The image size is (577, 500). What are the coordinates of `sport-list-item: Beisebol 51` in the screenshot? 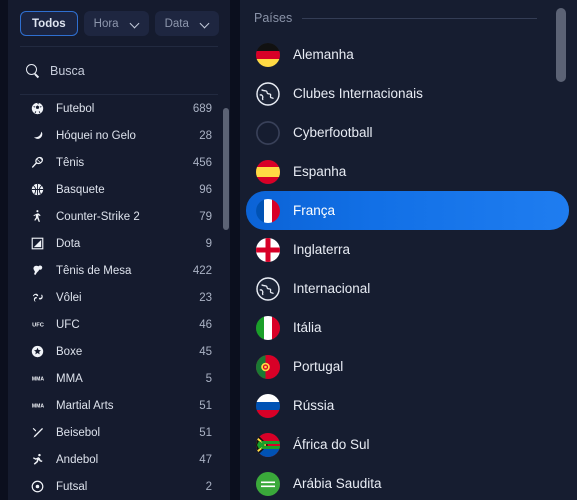 It's located at (119, 432).